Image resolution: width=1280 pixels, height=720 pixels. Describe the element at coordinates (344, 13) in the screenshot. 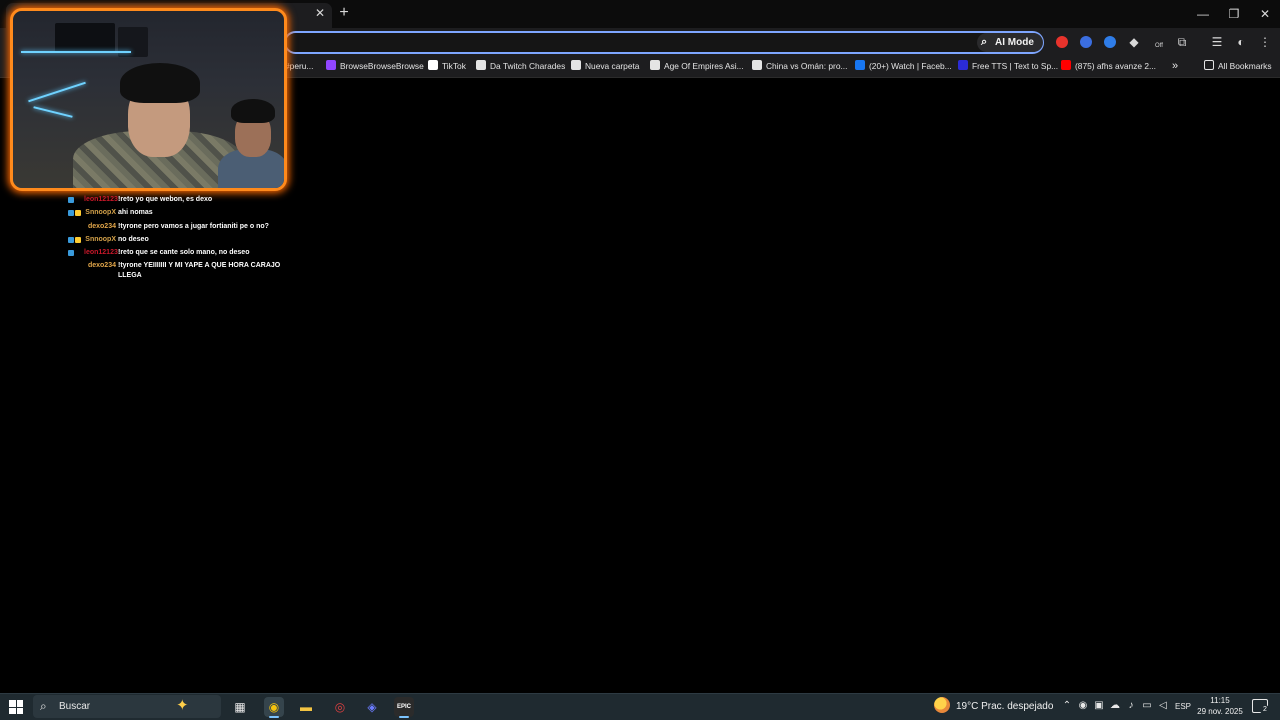

I see `new-tab-button: +` at that location.